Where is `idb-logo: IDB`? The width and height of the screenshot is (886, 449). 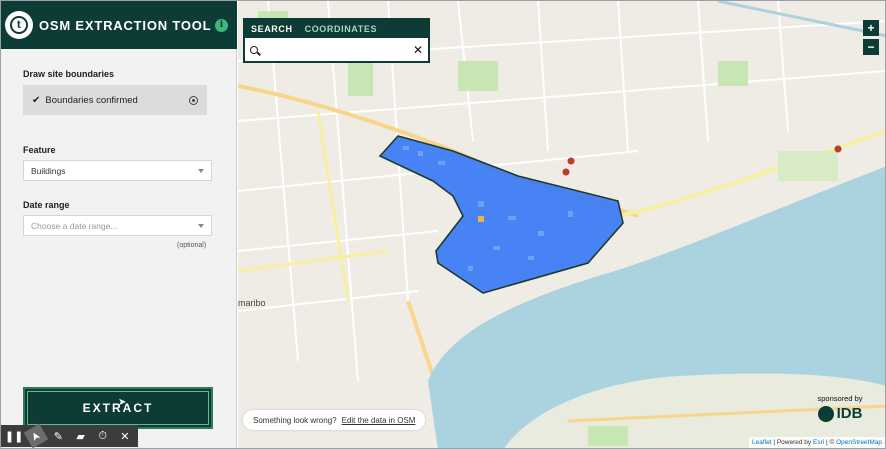 idb-logo: IDB is located at coordinates (840, 413).